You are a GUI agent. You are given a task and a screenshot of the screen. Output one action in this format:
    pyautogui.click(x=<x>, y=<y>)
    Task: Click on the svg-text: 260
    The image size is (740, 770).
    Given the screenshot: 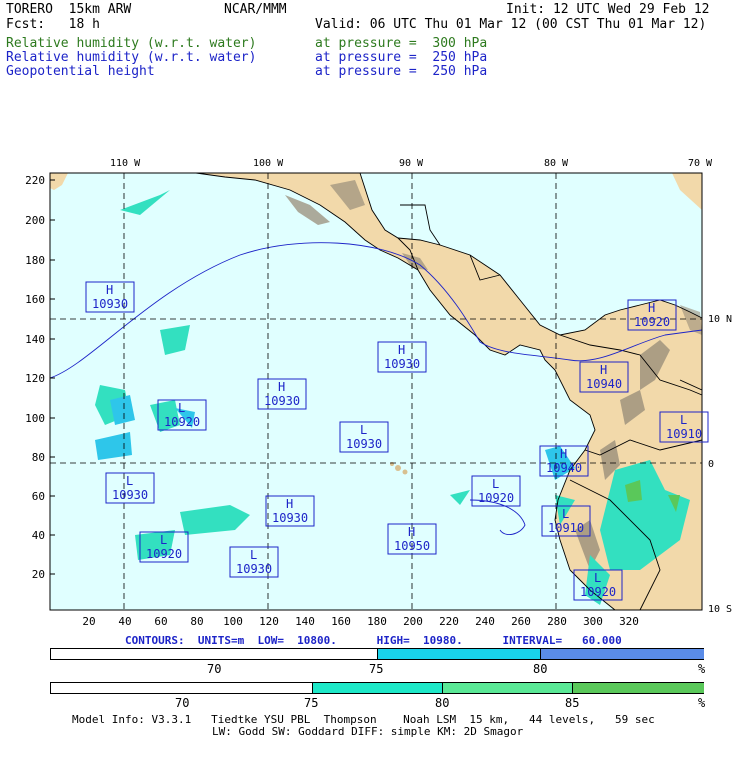 What is the action you would take?
    pyautogui.click(x=521, y=621)
    